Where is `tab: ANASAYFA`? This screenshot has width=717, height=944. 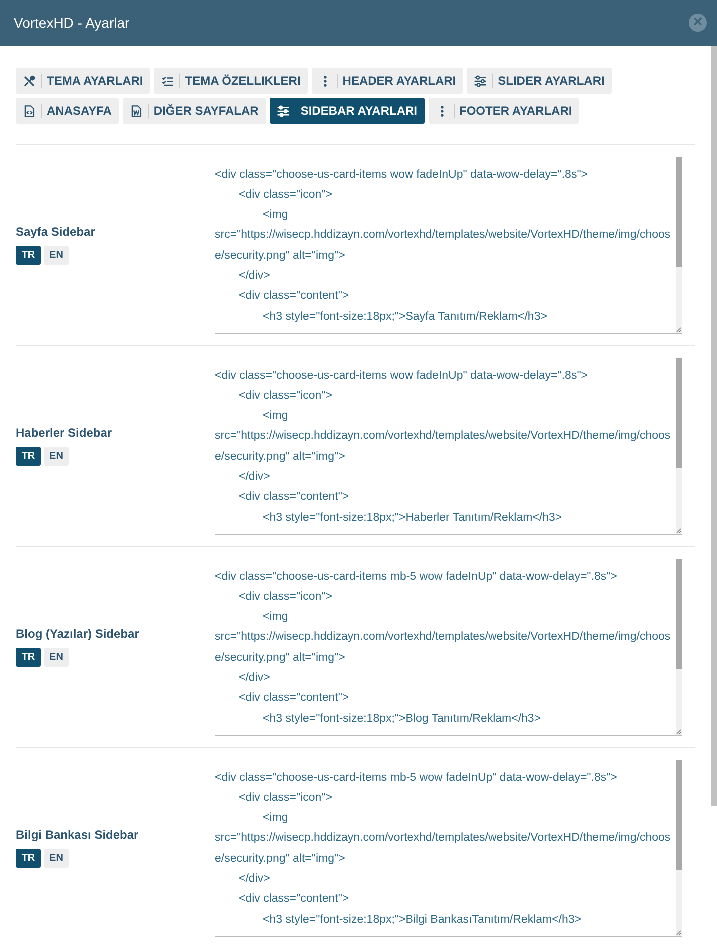
tab: ANASAYFA is located at coordinates (67, 111).